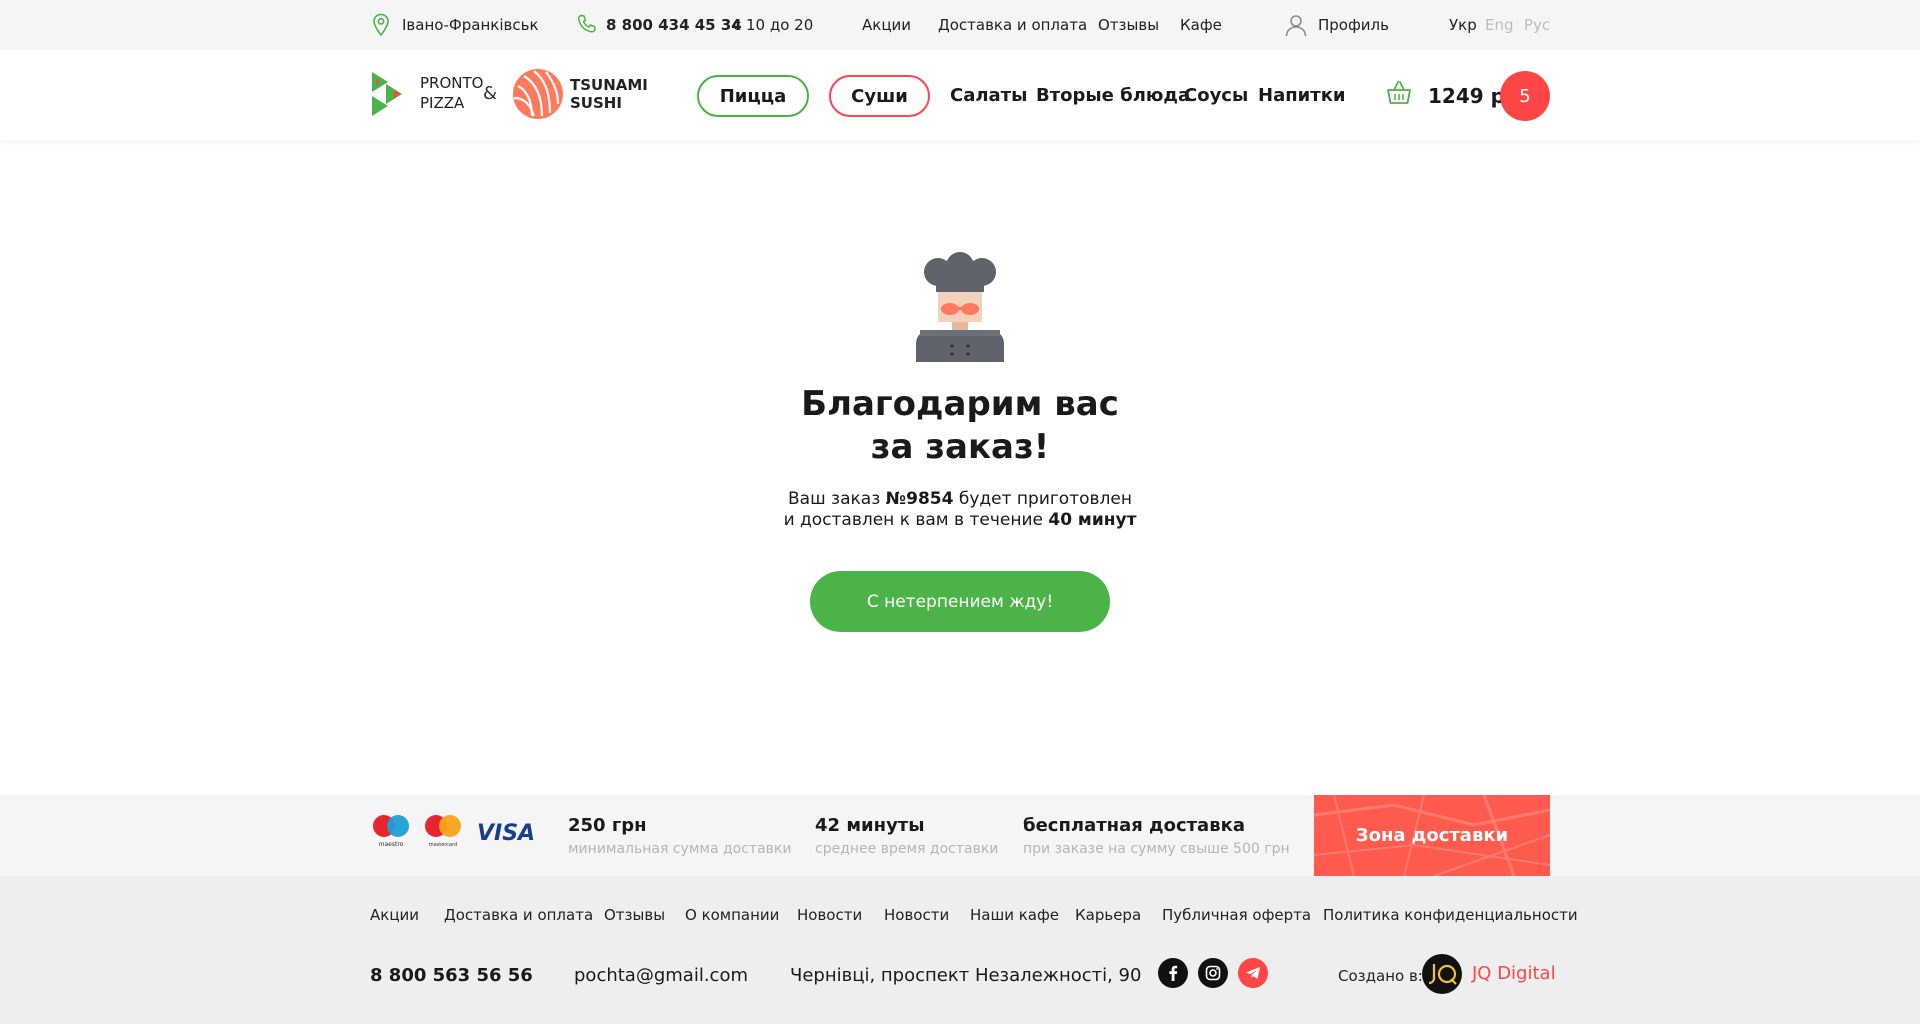 This screenshot has width=1920, height=1024. I want to click on footer-email: pochta@gmail.com, so click(661, 976).